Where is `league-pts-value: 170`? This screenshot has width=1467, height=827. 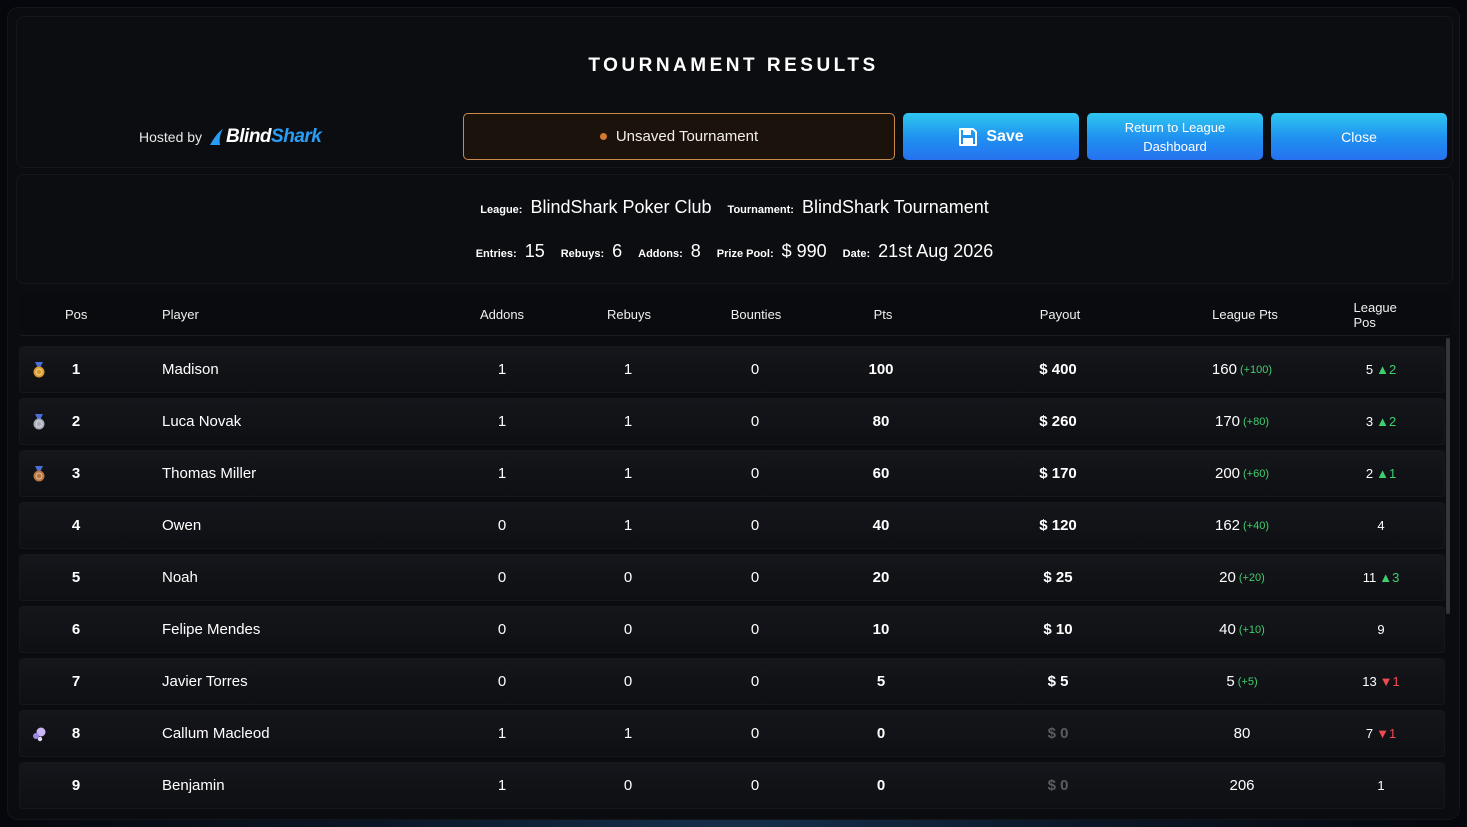 league-pts-value: 170 is located at coordinates (1227, 421).